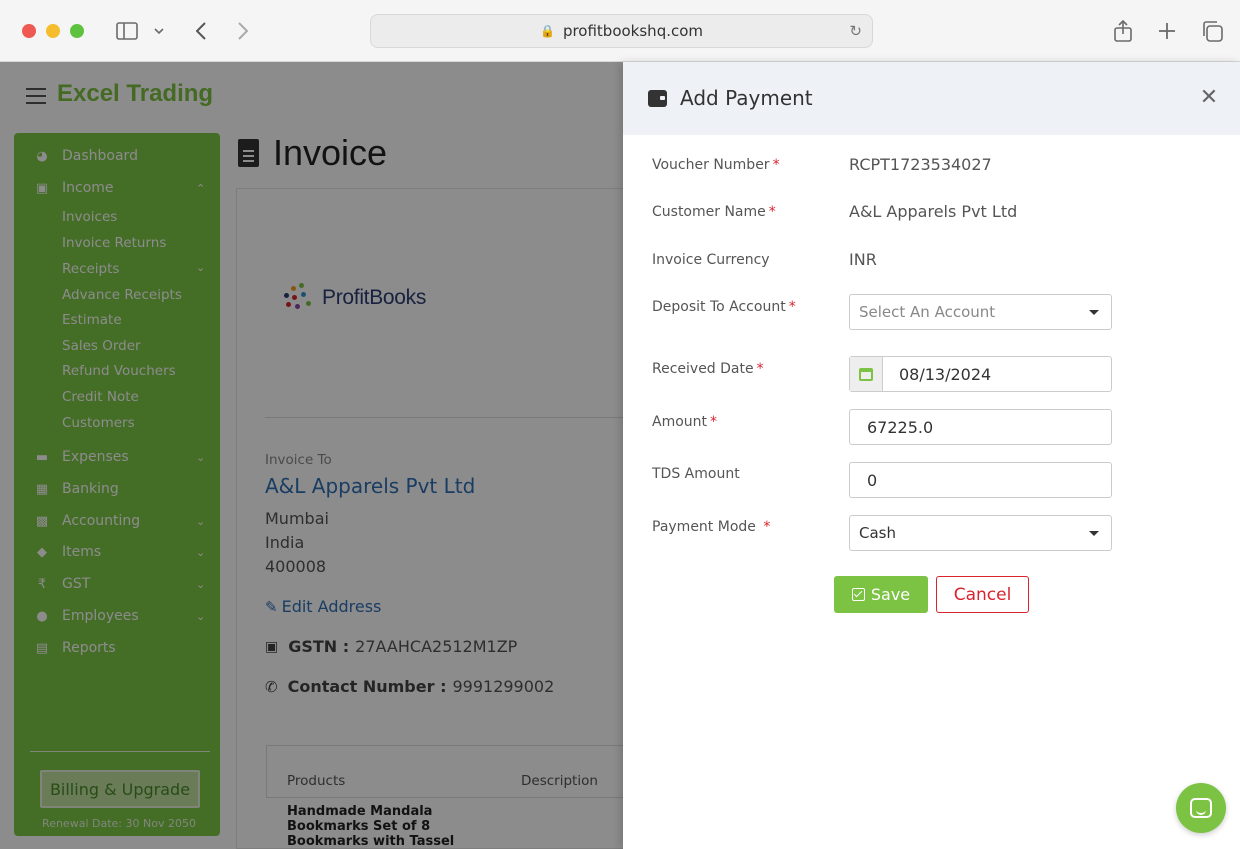 The width and height of the screenshot is (1240, 849). Describe the element at coordinates (890, 594) in the screenshot. I see `save-label: Save` at that location.